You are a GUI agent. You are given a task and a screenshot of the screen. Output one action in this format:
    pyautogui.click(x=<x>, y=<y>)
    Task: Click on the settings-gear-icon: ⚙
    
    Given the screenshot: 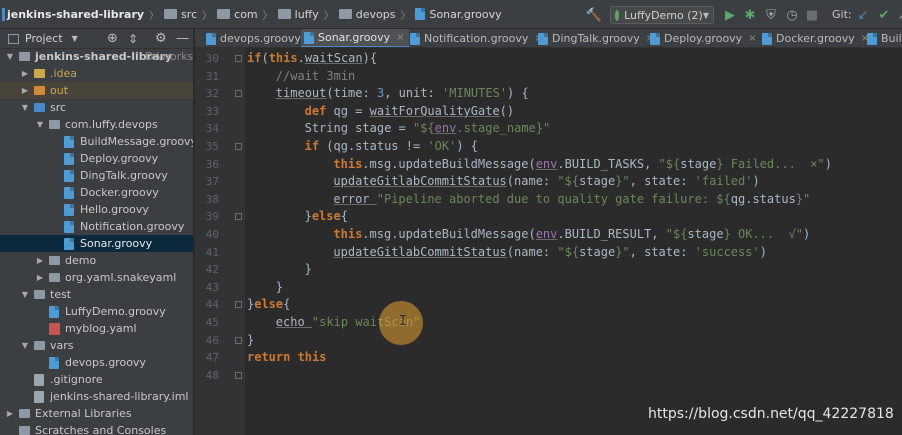 What is the action you would take?
    pyautogui.click(x=161, y=38)
    